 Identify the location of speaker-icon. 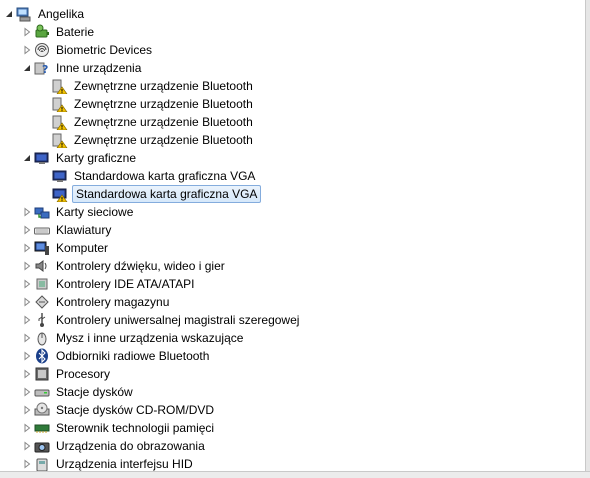
(42, 266).